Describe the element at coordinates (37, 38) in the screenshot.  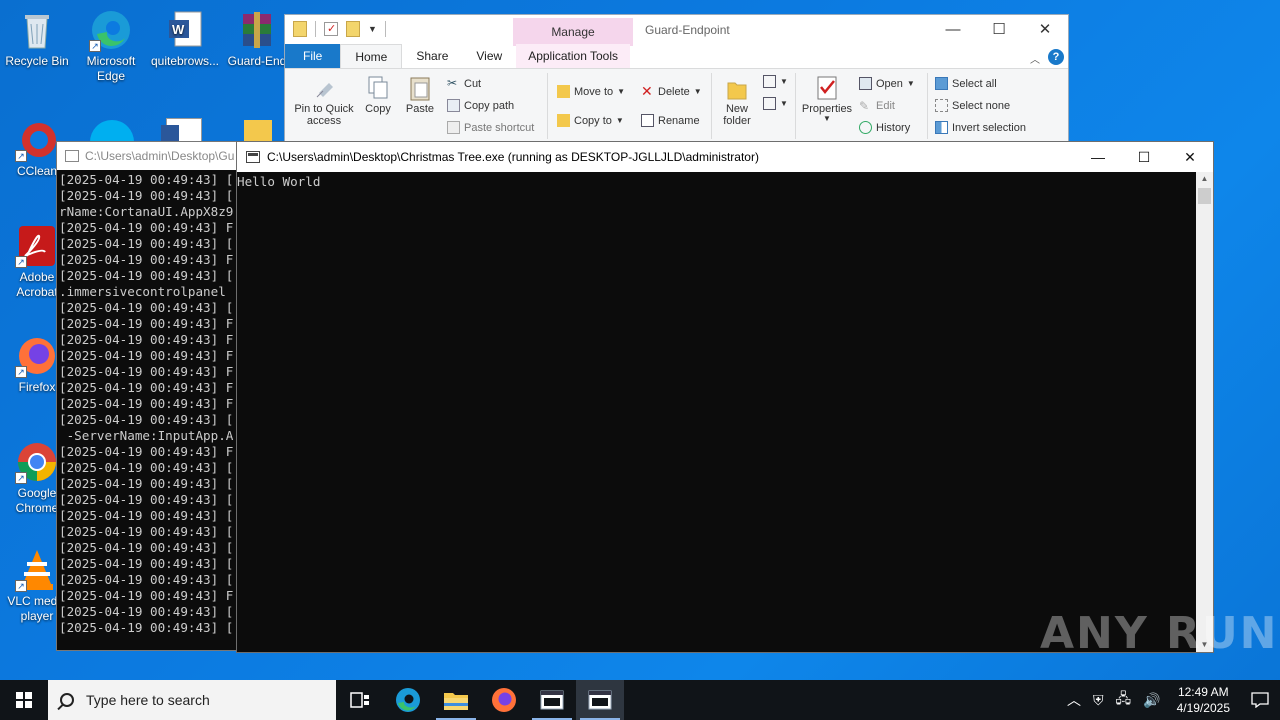
I see `desktop-icon-recycle-bin: Recycle Bin` at that location.